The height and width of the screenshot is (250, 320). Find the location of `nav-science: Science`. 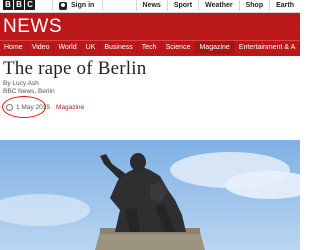

nav-science: Science is located at coordinates (179, 48).